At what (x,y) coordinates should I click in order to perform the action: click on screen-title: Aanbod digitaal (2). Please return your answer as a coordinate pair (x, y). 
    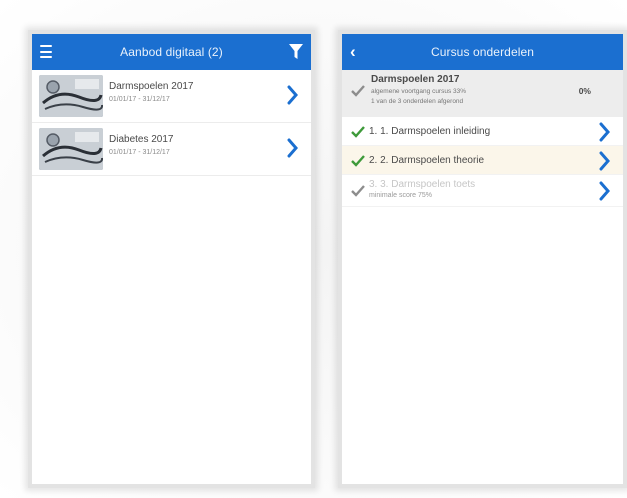
    Looking at the image, I should click on (171, 52).